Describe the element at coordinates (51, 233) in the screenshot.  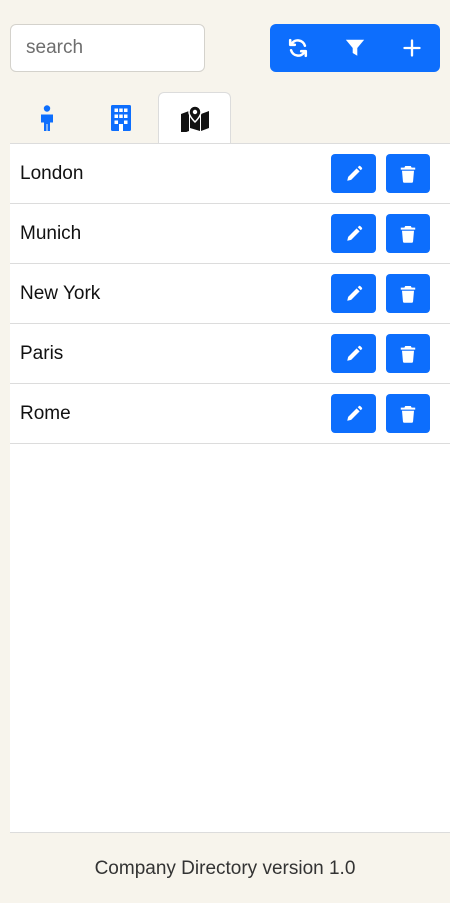
I see `location-name: Munich` at that location.